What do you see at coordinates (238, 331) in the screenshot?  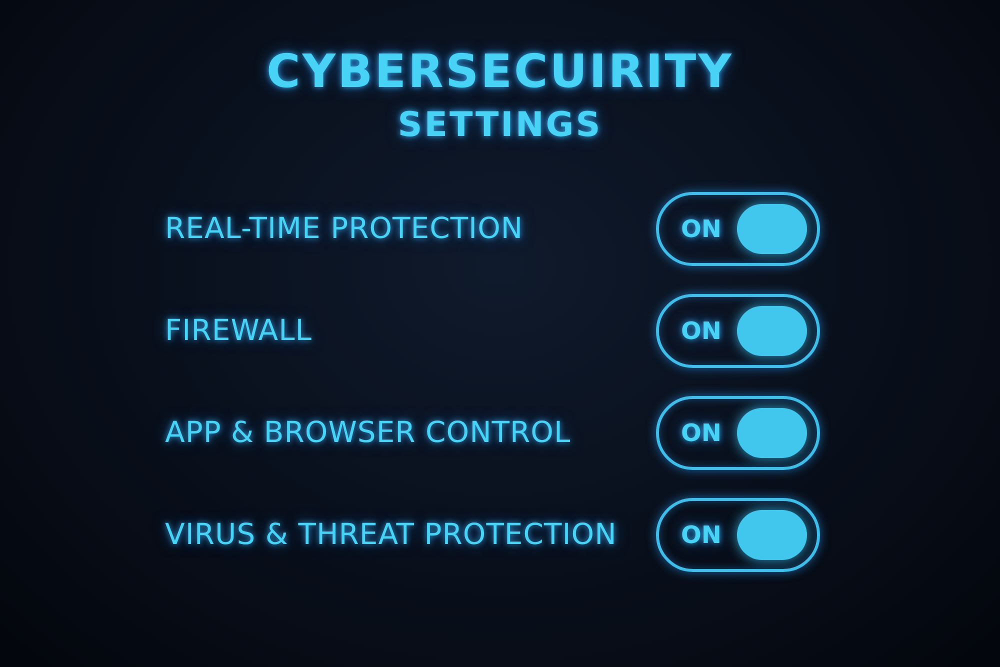 I see `setting-label: FIREWALL` at bounding box center [238, 331].